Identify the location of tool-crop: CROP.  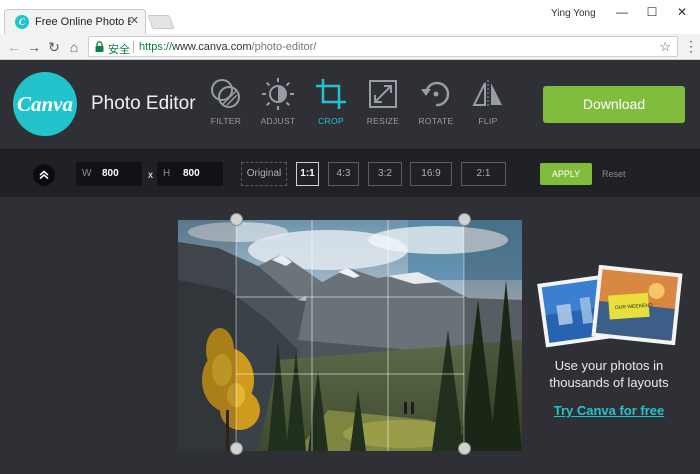
(331, 101).